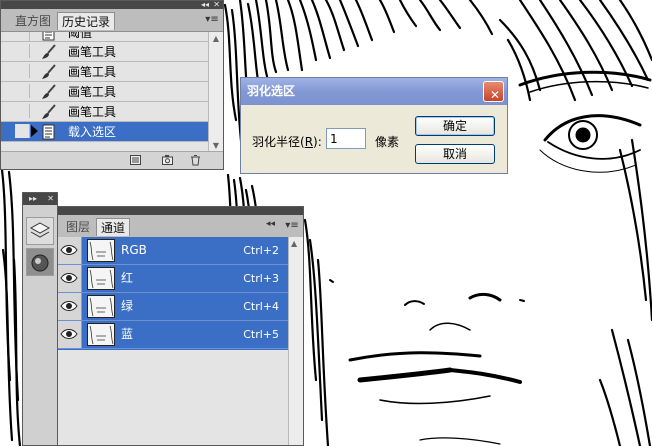 The image size is (652, 446). What do you see at coordinates (92, 132) in the screenshot?
I see `history-item-label: 载入选区` at bounding box center [92, 132].